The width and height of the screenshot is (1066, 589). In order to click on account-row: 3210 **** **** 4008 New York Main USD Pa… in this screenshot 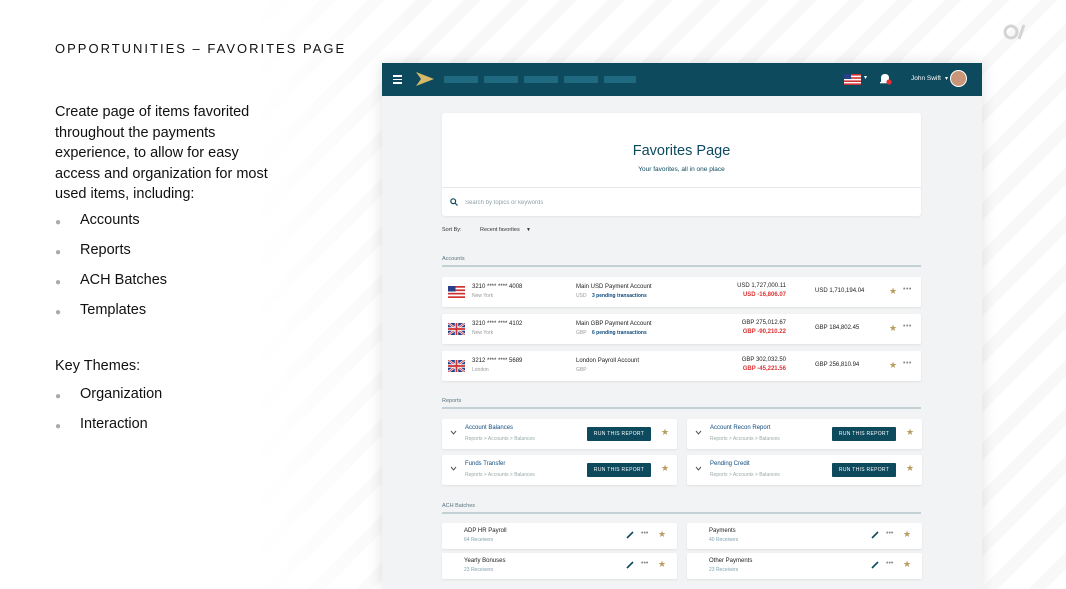, I will do `click(681, 292)`.